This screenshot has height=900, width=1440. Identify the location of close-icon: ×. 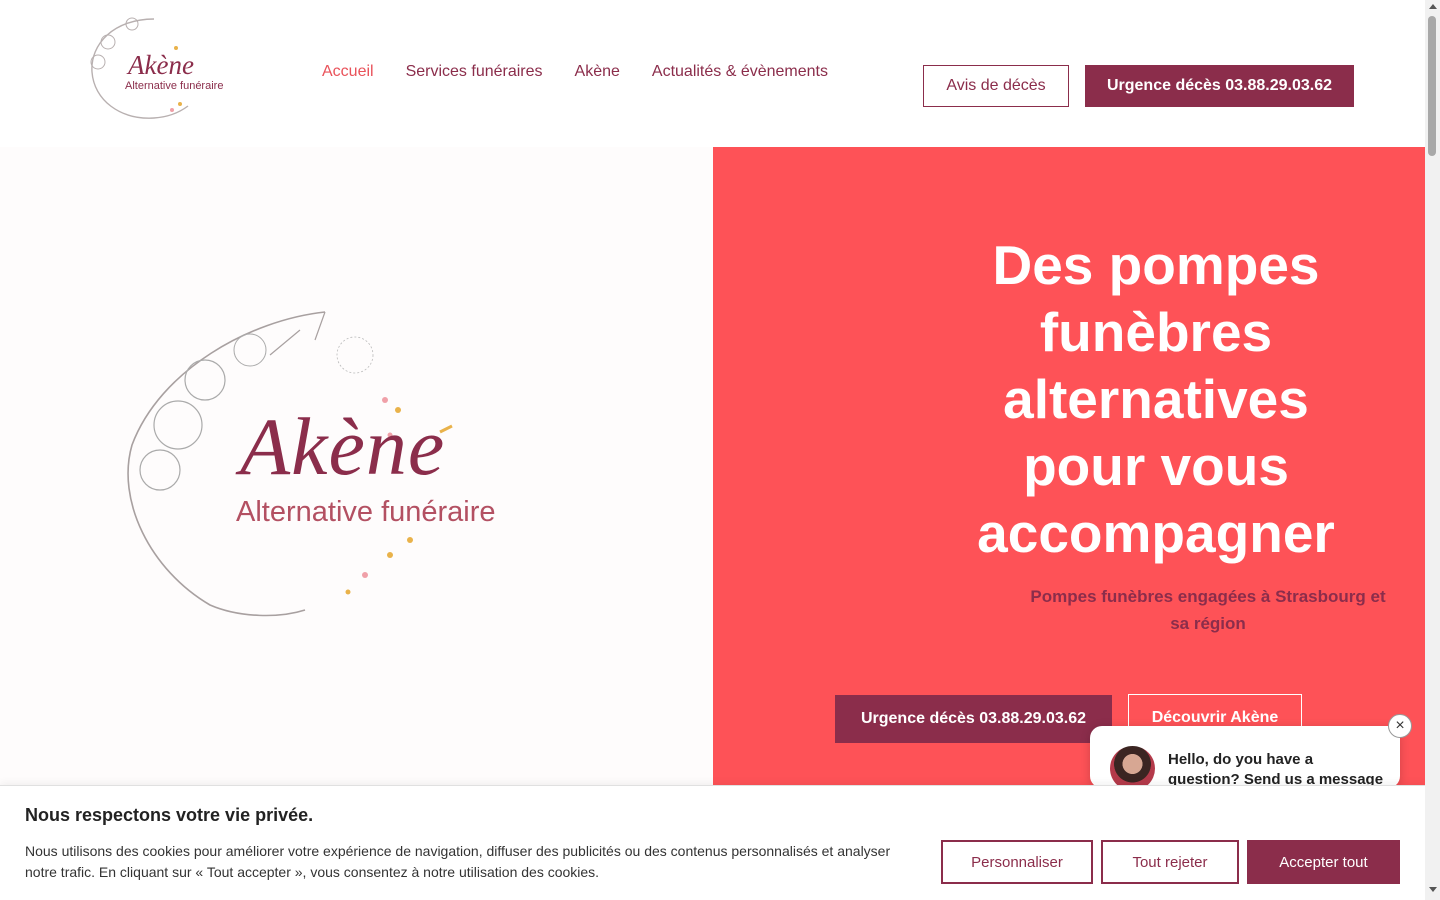
(1400, 726).